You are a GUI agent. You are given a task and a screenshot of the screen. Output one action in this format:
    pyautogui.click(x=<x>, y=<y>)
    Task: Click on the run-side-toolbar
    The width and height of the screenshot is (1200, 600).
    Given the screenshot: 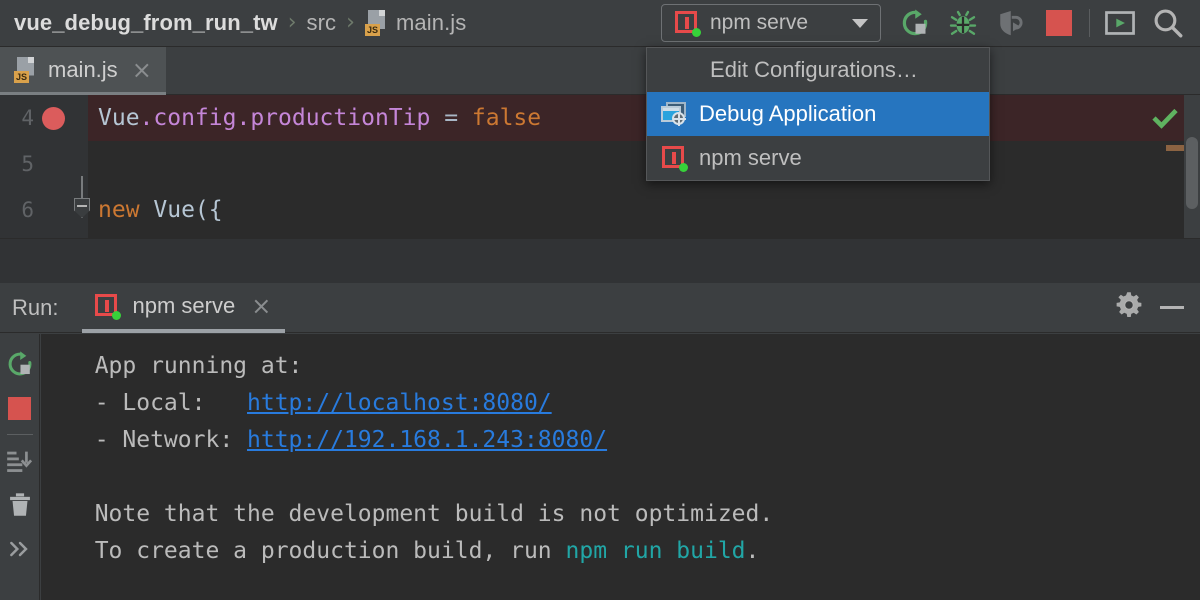 What is the action you would take?
    pyautogui.click(x=20, y=467)
    